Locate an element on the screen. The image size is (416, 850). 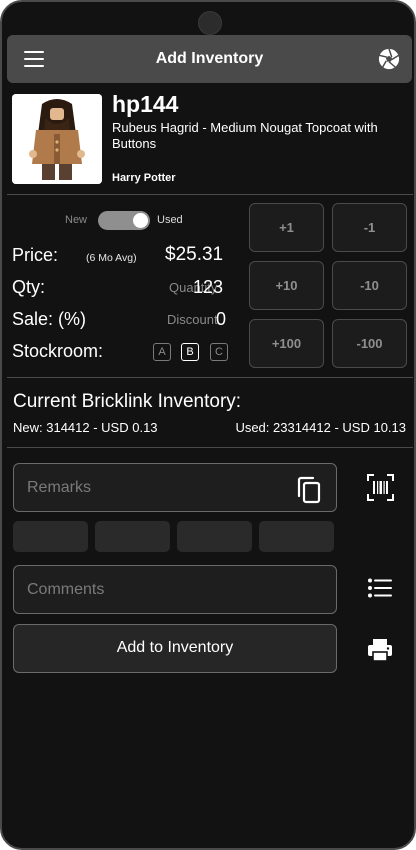
price-value: $25.31 is located at coordinates (194, 254).